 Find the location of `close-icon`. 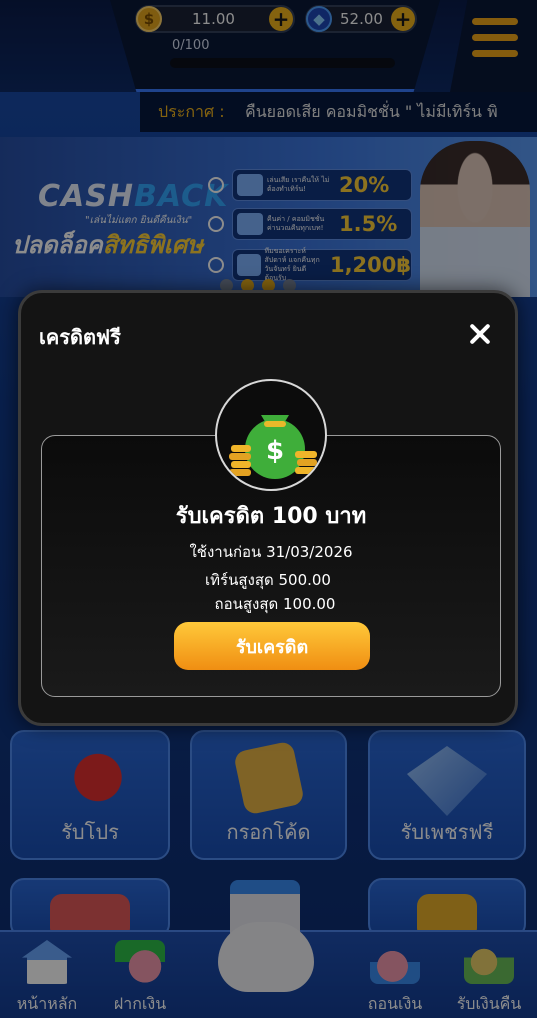

close-icon is located at coordinates (480, 334).